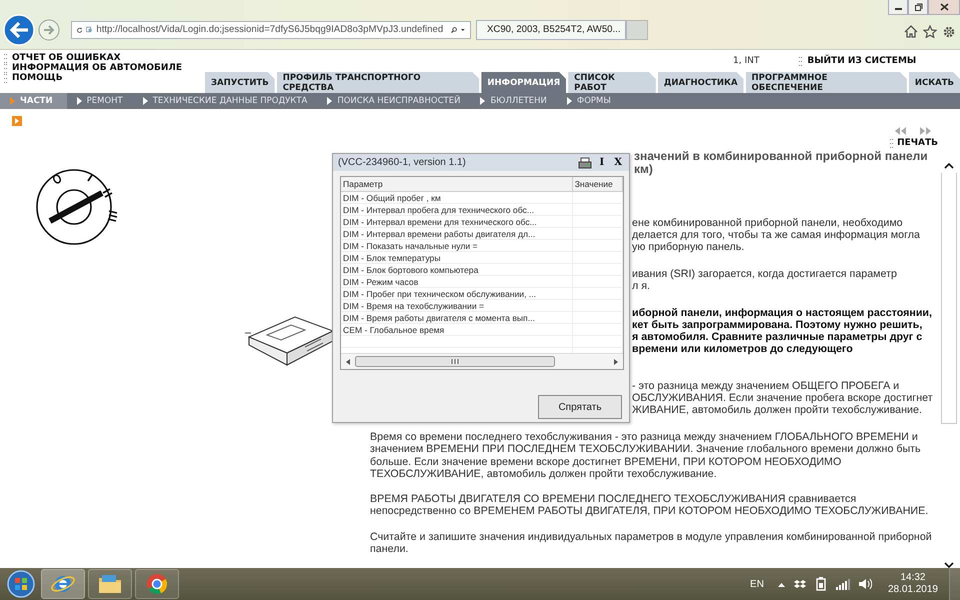 This screenshot has width=960, height=600. I want to click on text-line: кет быть запрограммирована. Поэтому нужно решить,, so click(777, 325).